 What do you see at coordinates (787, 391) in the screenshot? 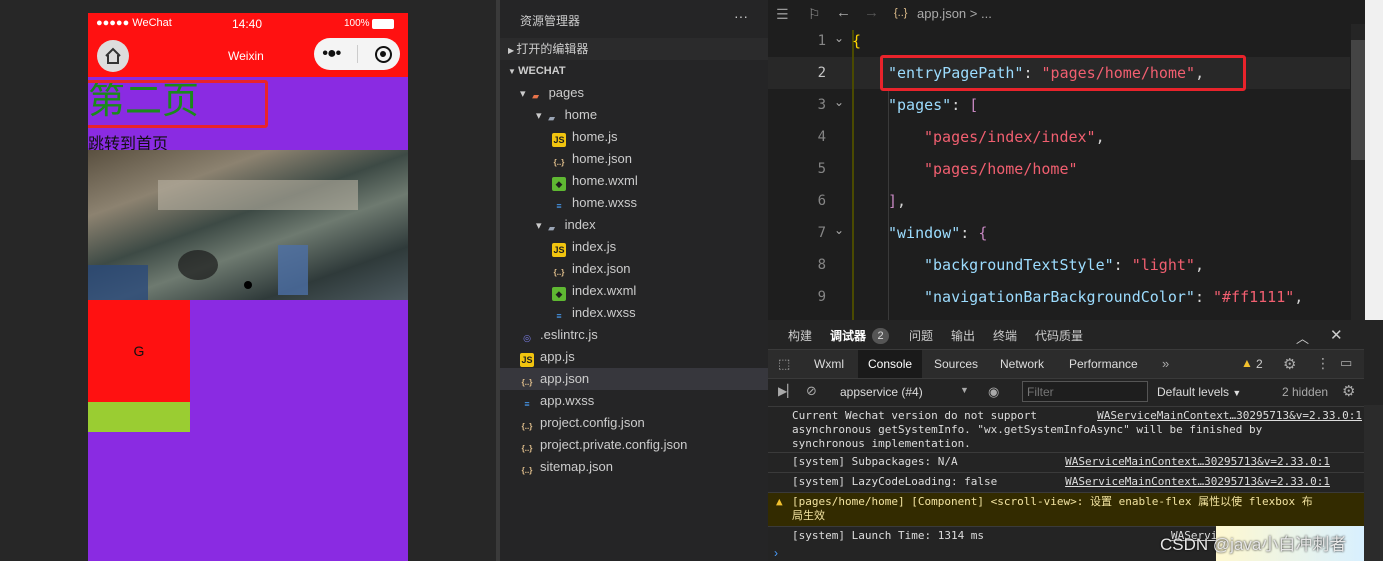
I see `sidebar-toggle-icon: ▶▏` at bounding box center [787, 391].